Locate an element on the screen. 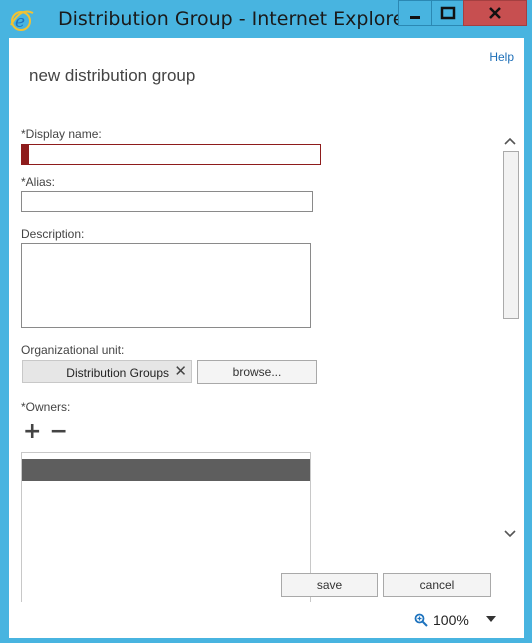  zoom-level: 100% is located at coordinates (451, 620).